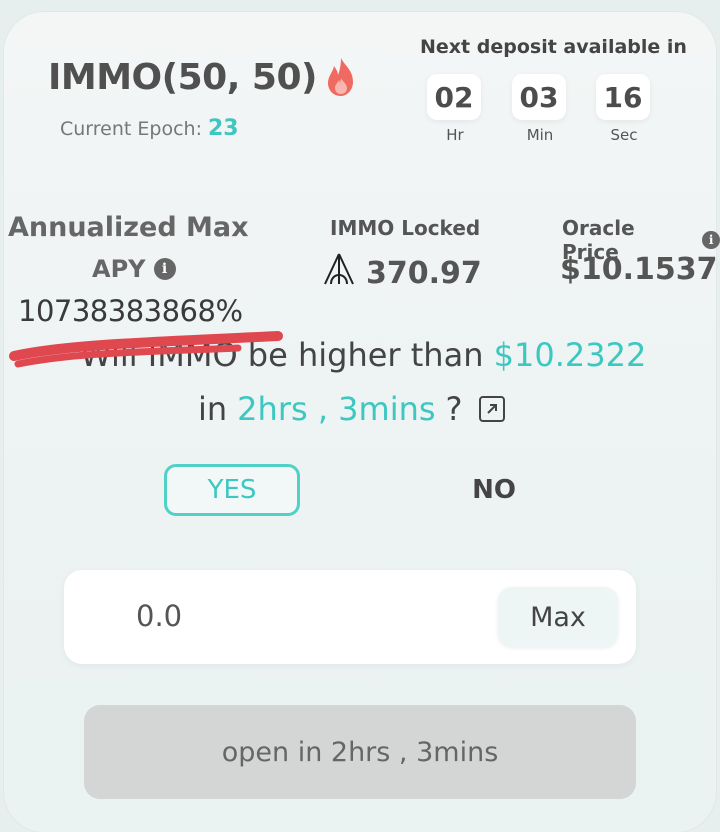 The width and height of the screenshot is (720, 832). Describe the element at coordinates (360, 752) in the screenshot. I see `open-button: open in 2hrs , 3mins` at that location.